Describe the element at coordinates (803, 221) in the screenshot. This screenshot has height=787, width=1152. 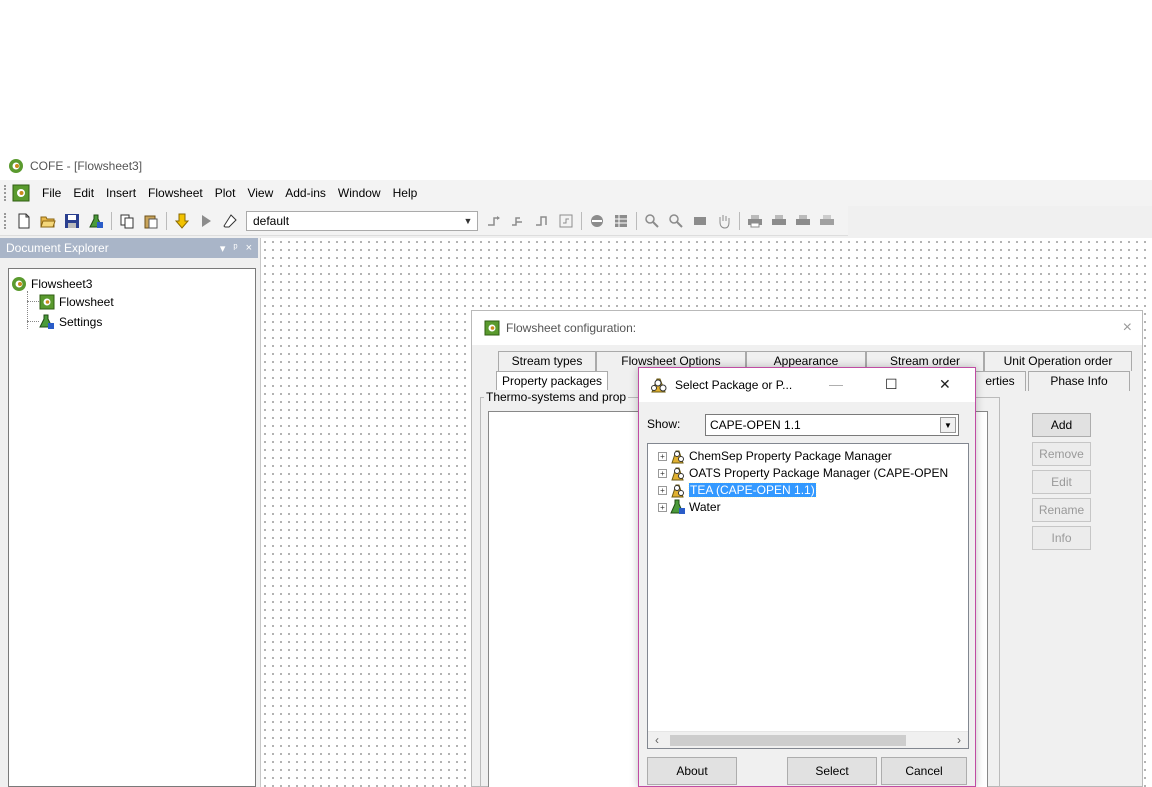
I see `print-setup-button` at that location.